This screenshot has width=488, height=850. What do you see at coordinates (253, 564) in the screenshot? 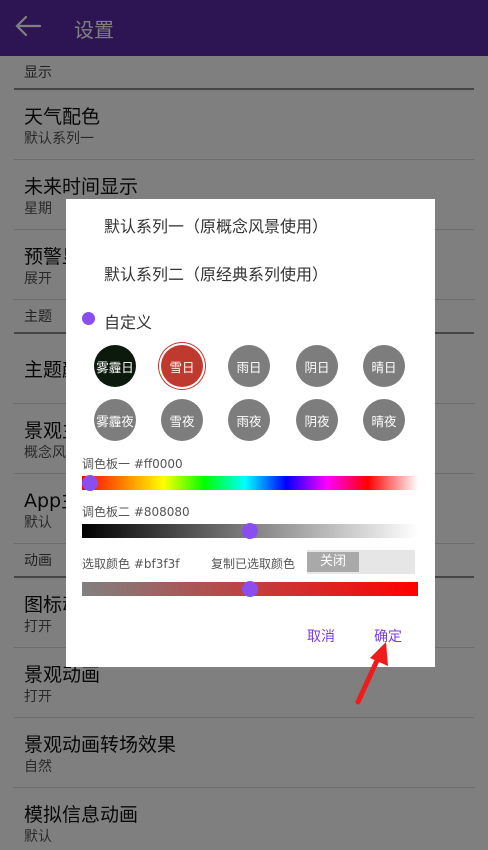
I see `copy-picked-color-label: 复制已选取颜色` at bounding box center [253, 564].